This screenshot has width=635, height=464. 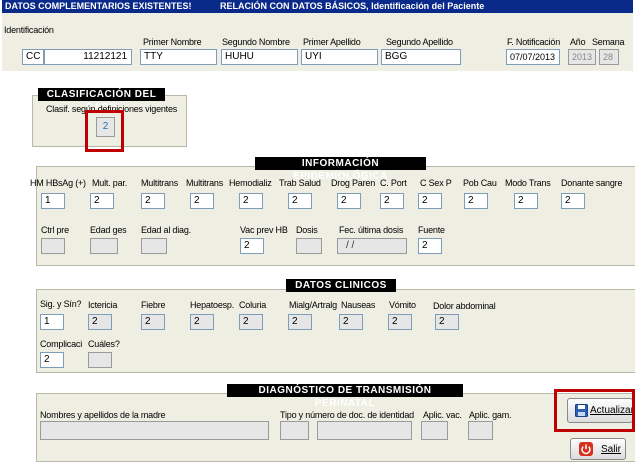 I want to click on label-multitrans-1: Multitrans, so click(x=160, y=183).